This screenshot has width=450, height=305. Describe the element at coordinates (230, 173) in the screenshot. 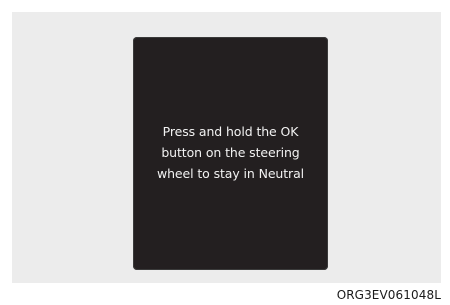

I see `message-line-3: wheel to stay in Neutral` at that location.